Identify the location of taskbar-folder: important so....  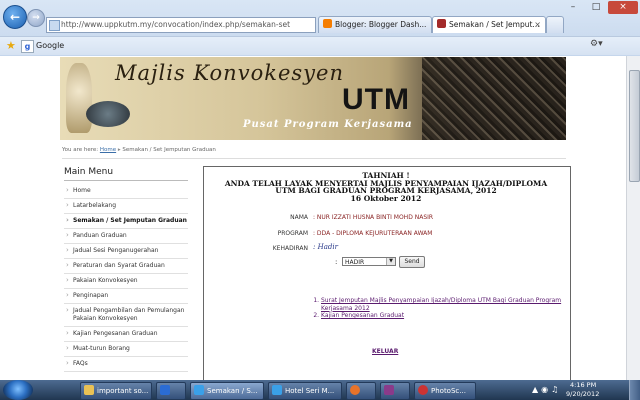
(116, 391).